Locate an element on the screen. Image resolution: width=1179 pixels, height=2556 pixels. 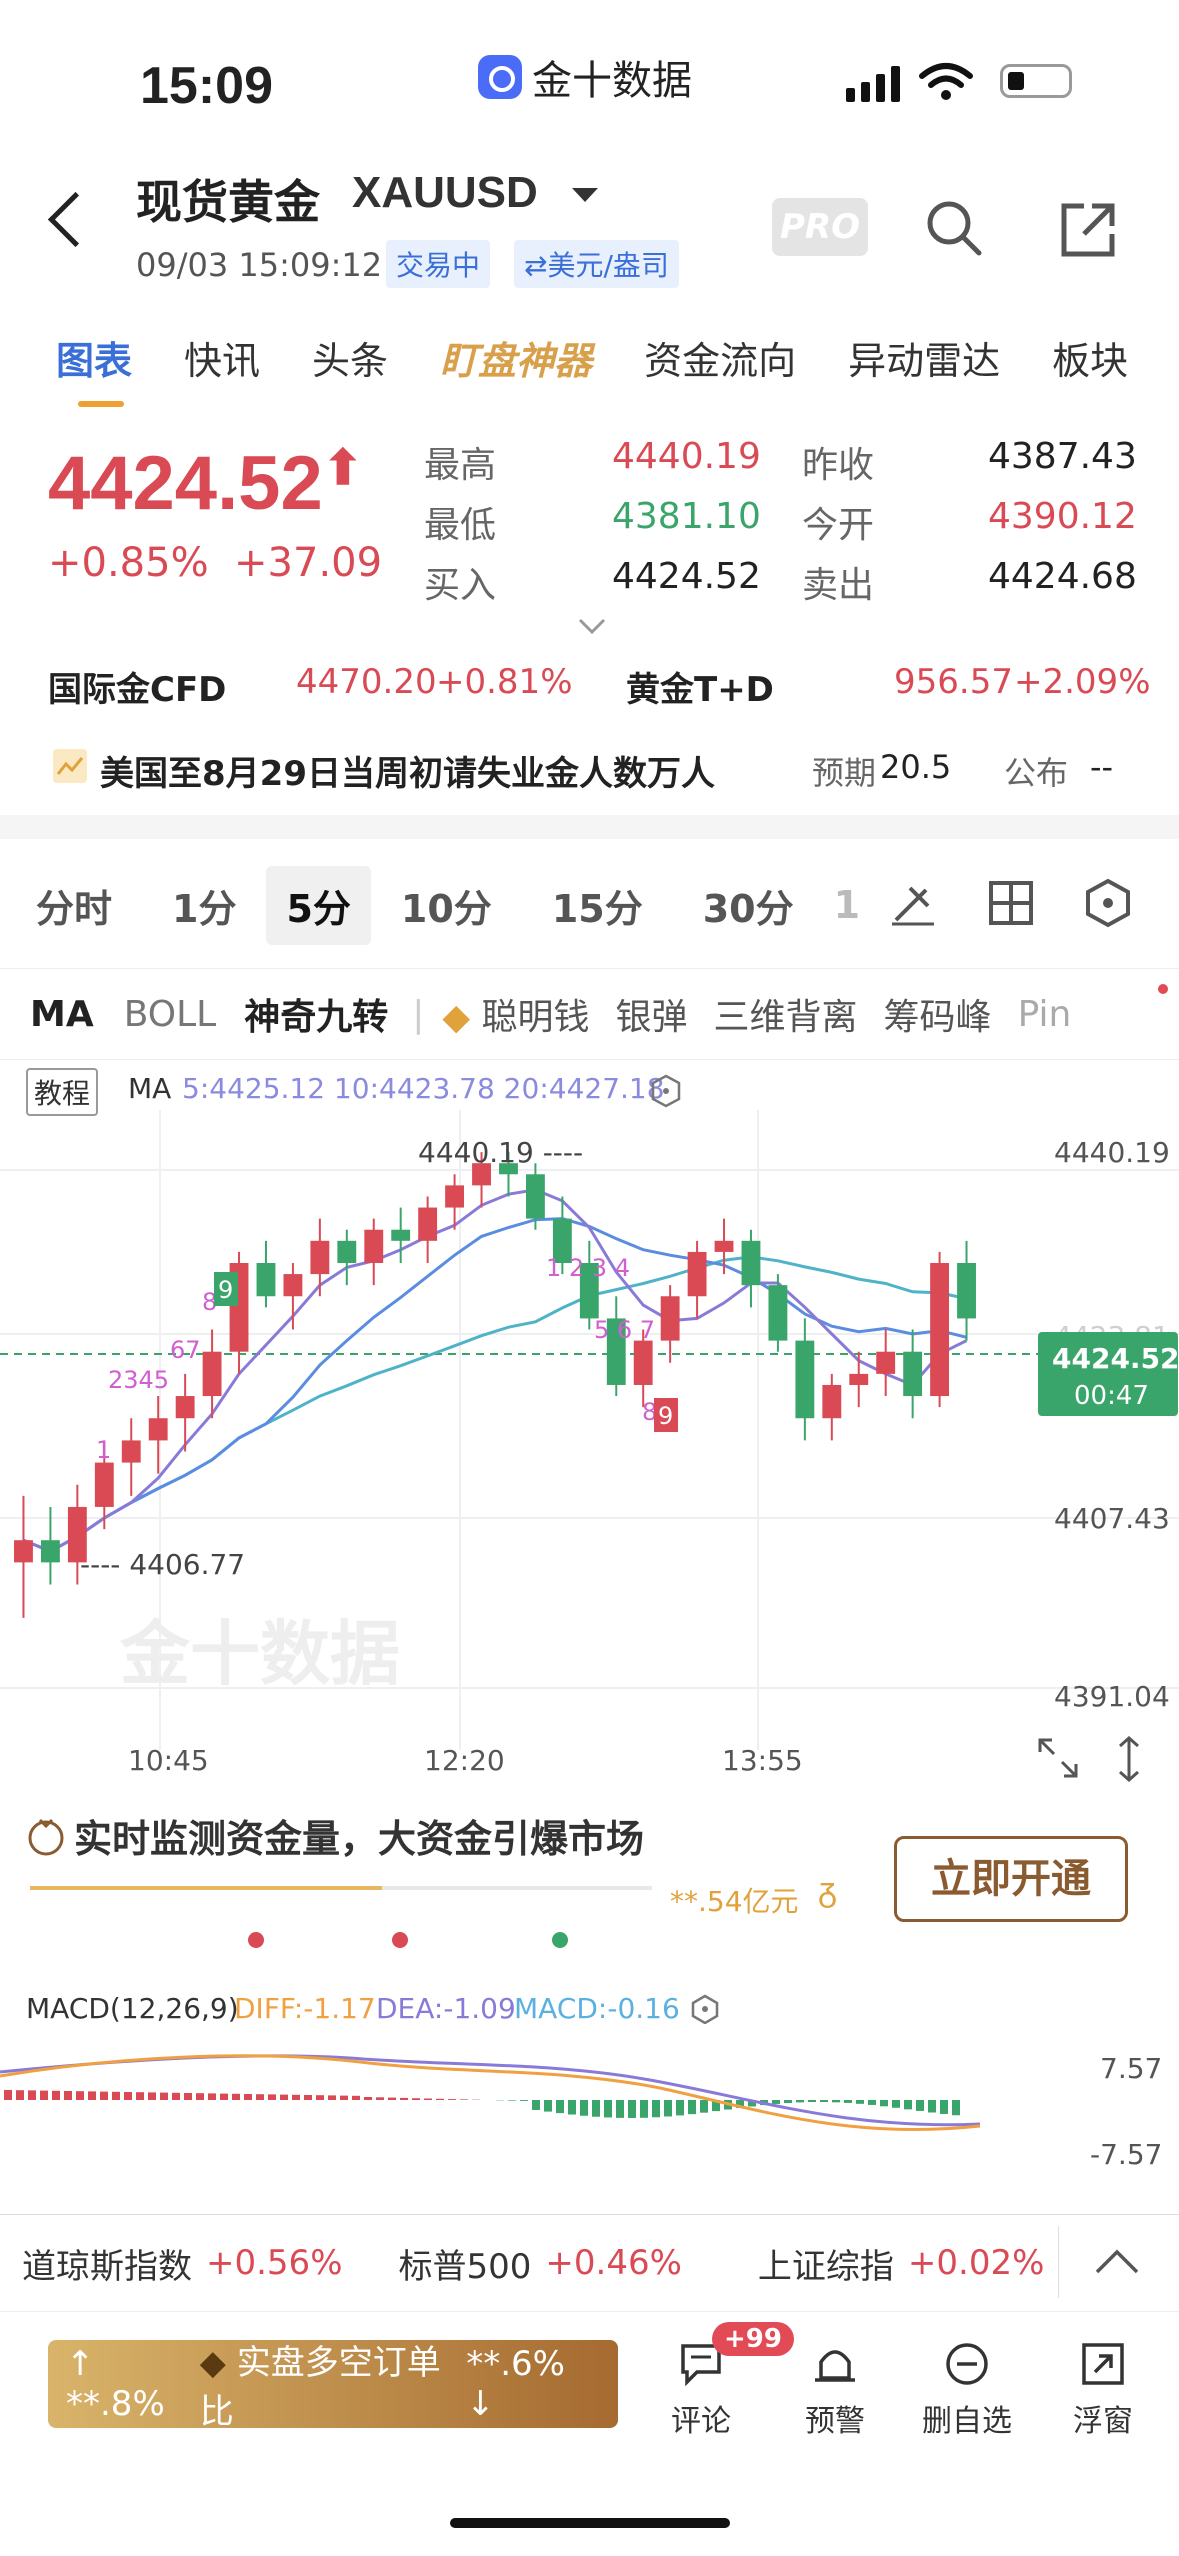
symbol-selector: XAUUSD is located at coordinates (445, 193).